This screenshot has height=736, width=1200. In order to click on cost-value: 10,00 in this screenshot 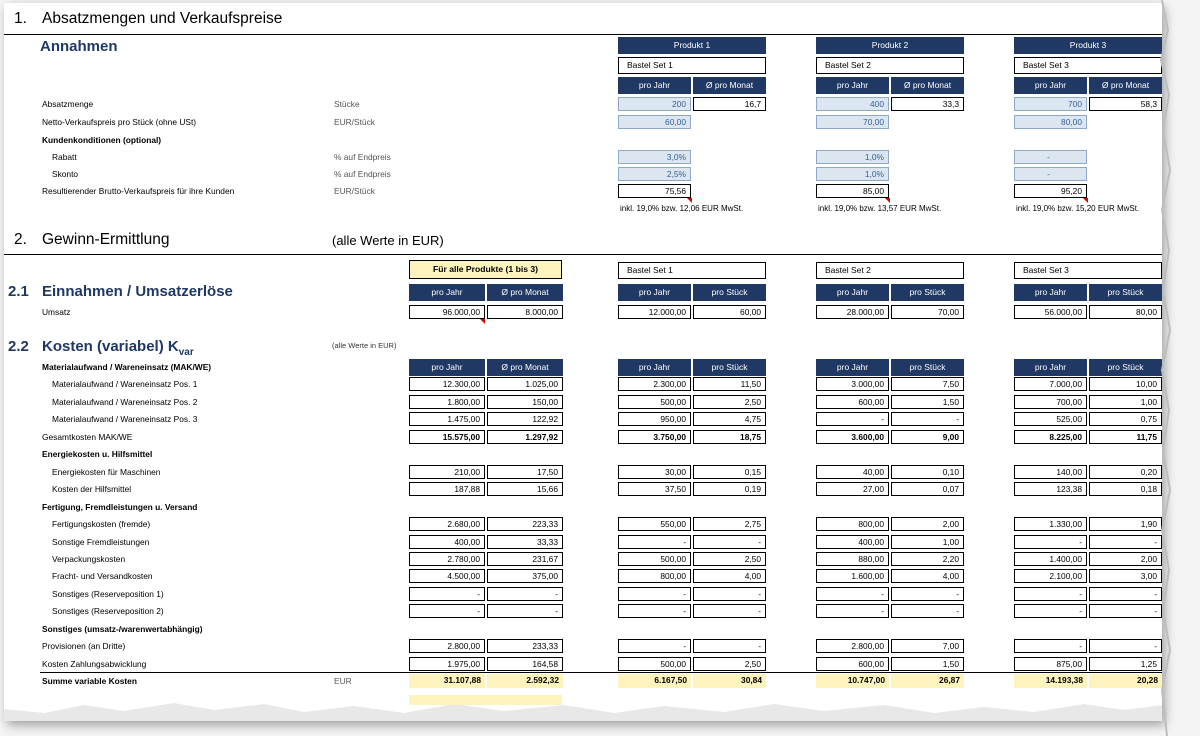, I will do `click(1125, 384)`.